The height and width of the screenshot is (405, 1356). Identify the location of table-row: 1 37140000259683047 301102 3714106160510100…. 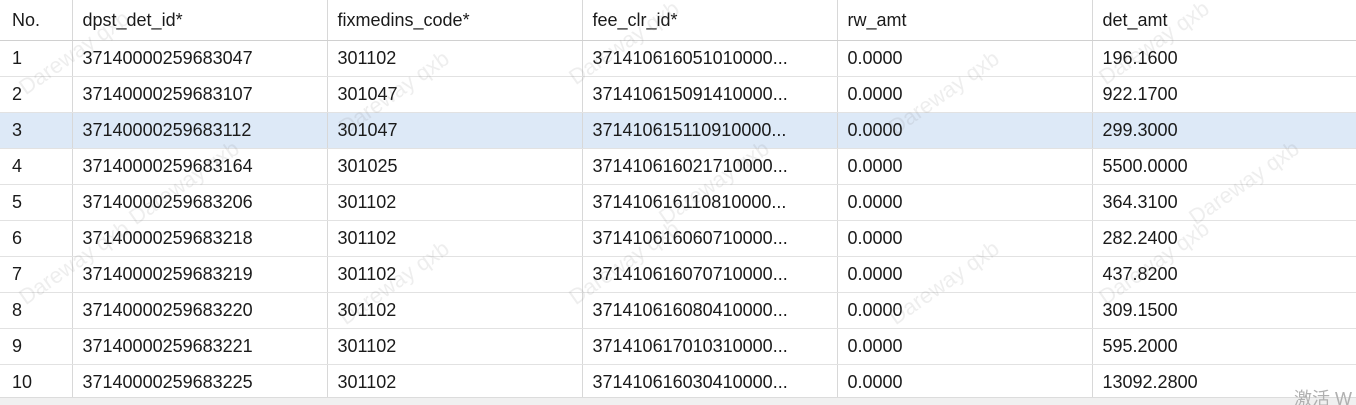
(678, 58).